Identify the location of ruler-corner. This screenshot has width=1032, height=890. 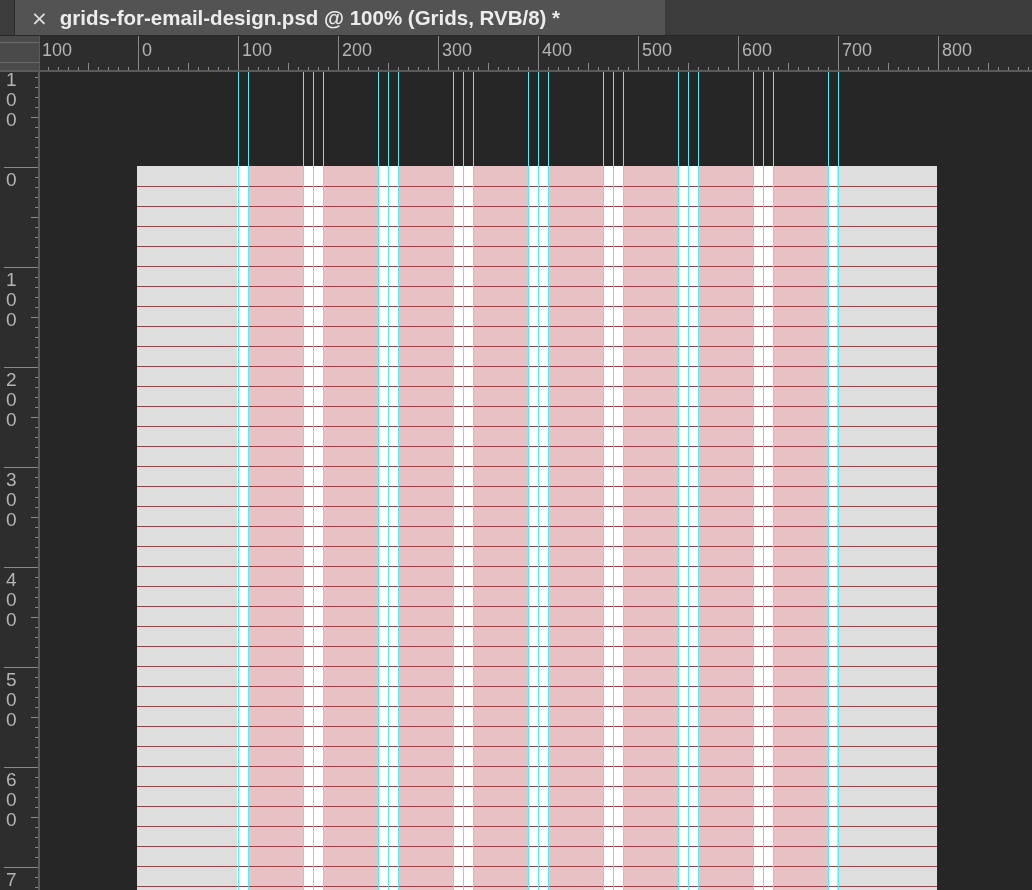
(20, 54).